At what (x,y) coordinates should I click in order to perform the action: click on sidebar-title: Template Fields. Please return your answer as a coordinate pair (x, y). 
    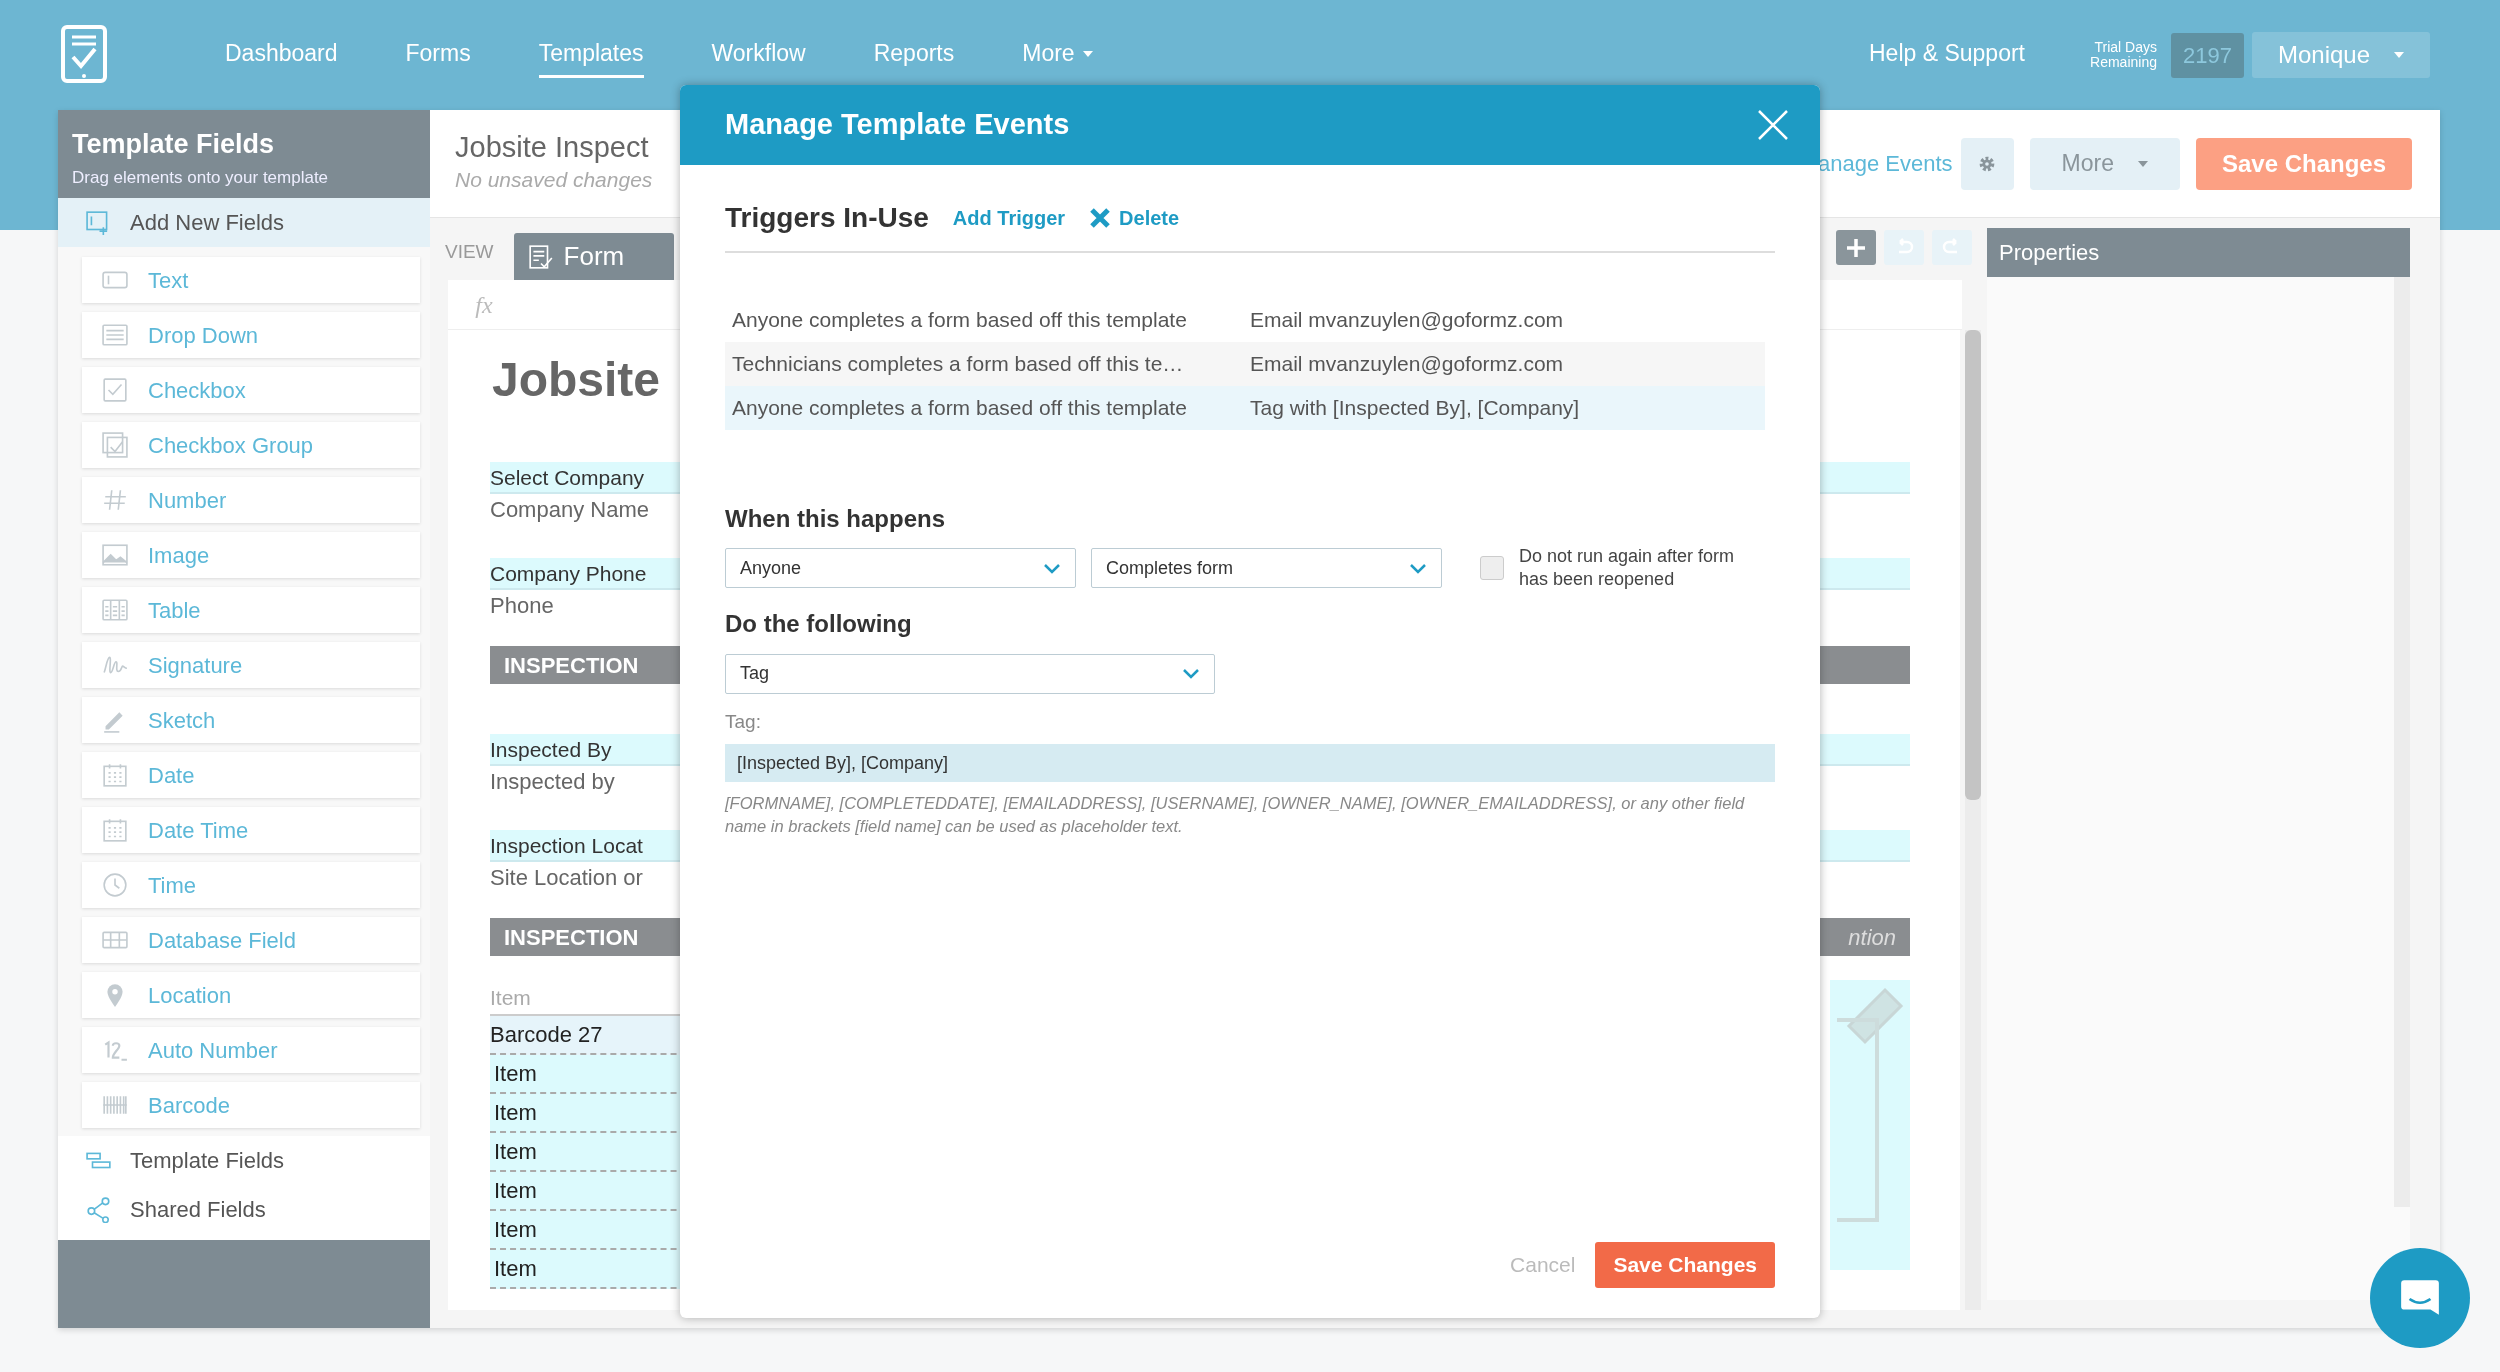
    Looking at the image, I should click on (173, 144).